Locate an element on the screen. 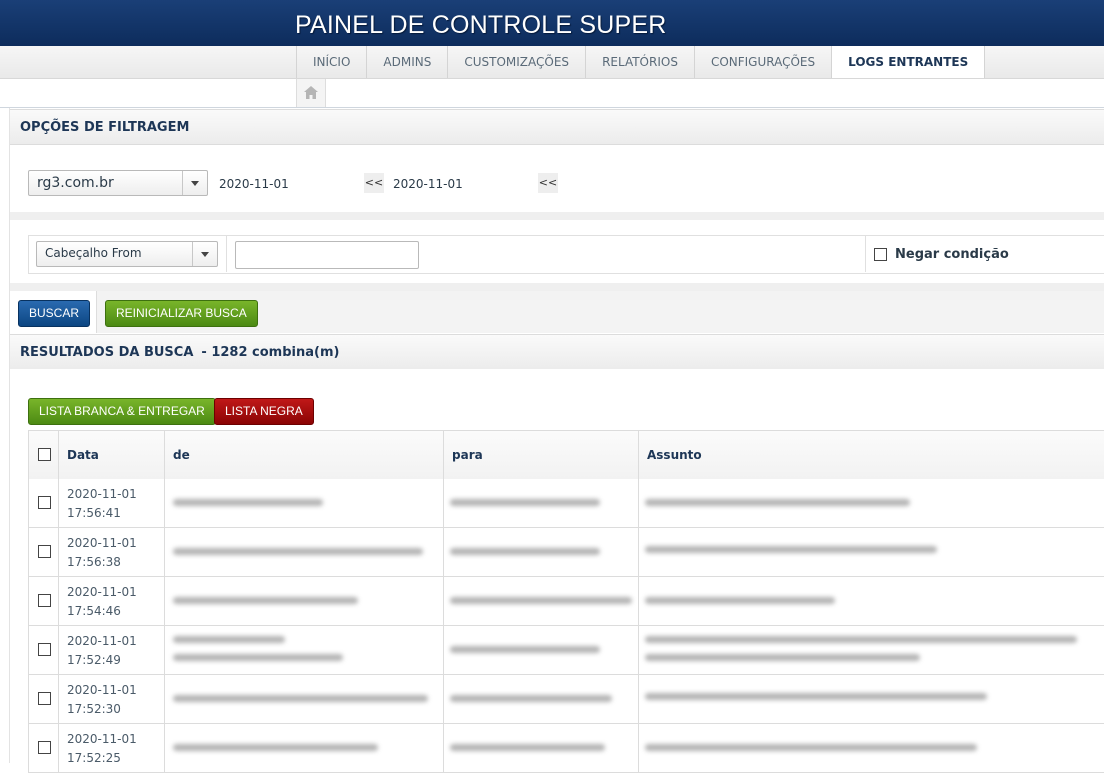 The height and width of the screenshot is (773, 1104). select-all-checkbox is located at coordinates (44, 454).